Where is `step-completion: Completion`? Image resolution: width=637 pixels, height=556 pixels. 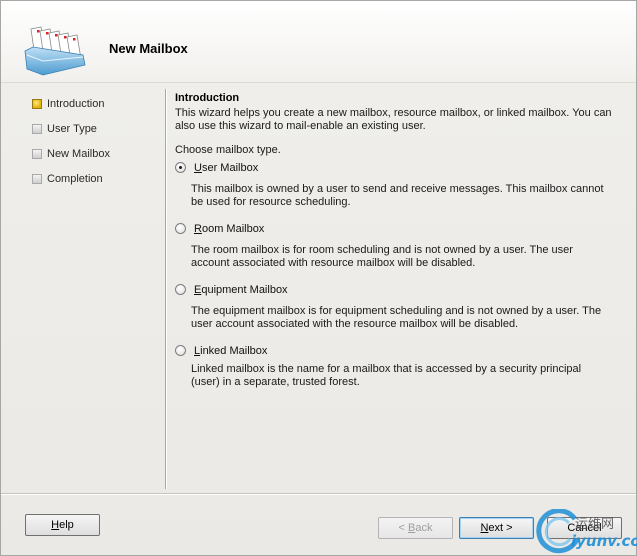
step-completion: Completion is located at coordinates (94, 184).